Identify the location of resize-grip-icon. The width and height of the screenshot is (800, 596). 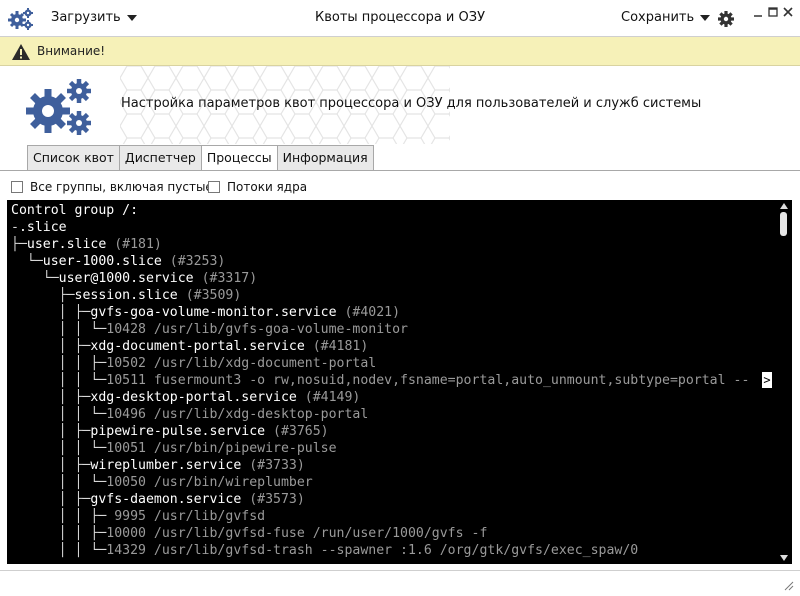
(788, 585).